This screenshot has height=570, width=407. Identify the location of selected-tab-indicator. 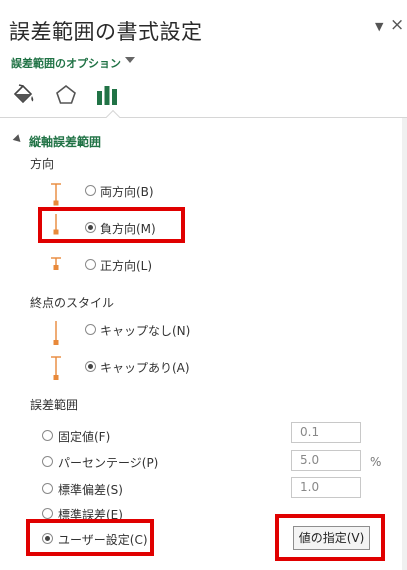
(113, 117).